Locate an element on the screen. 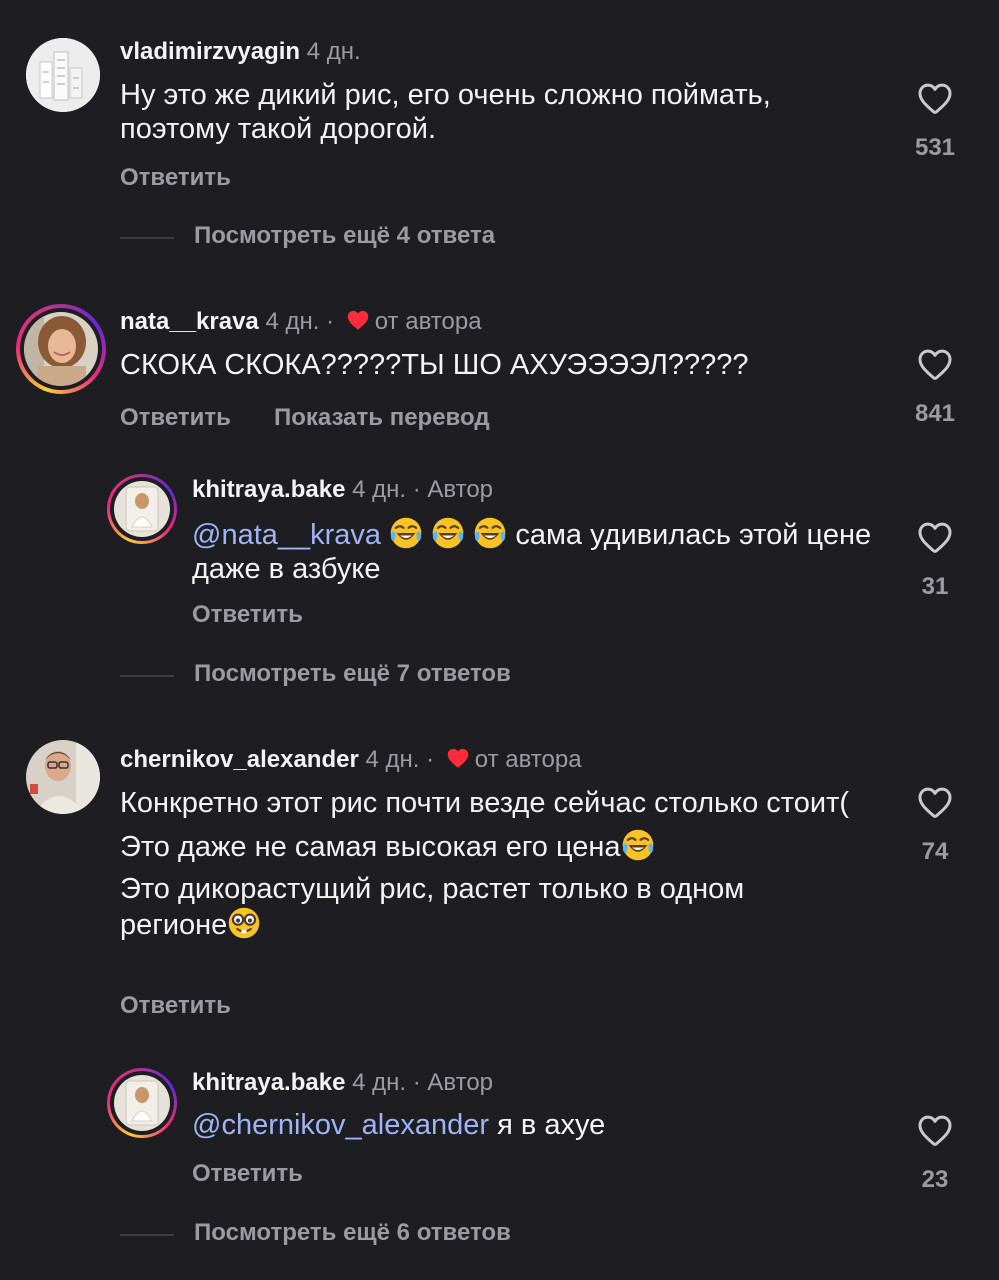  mention-link: @nata__krava is located at coordinates (286, 535).